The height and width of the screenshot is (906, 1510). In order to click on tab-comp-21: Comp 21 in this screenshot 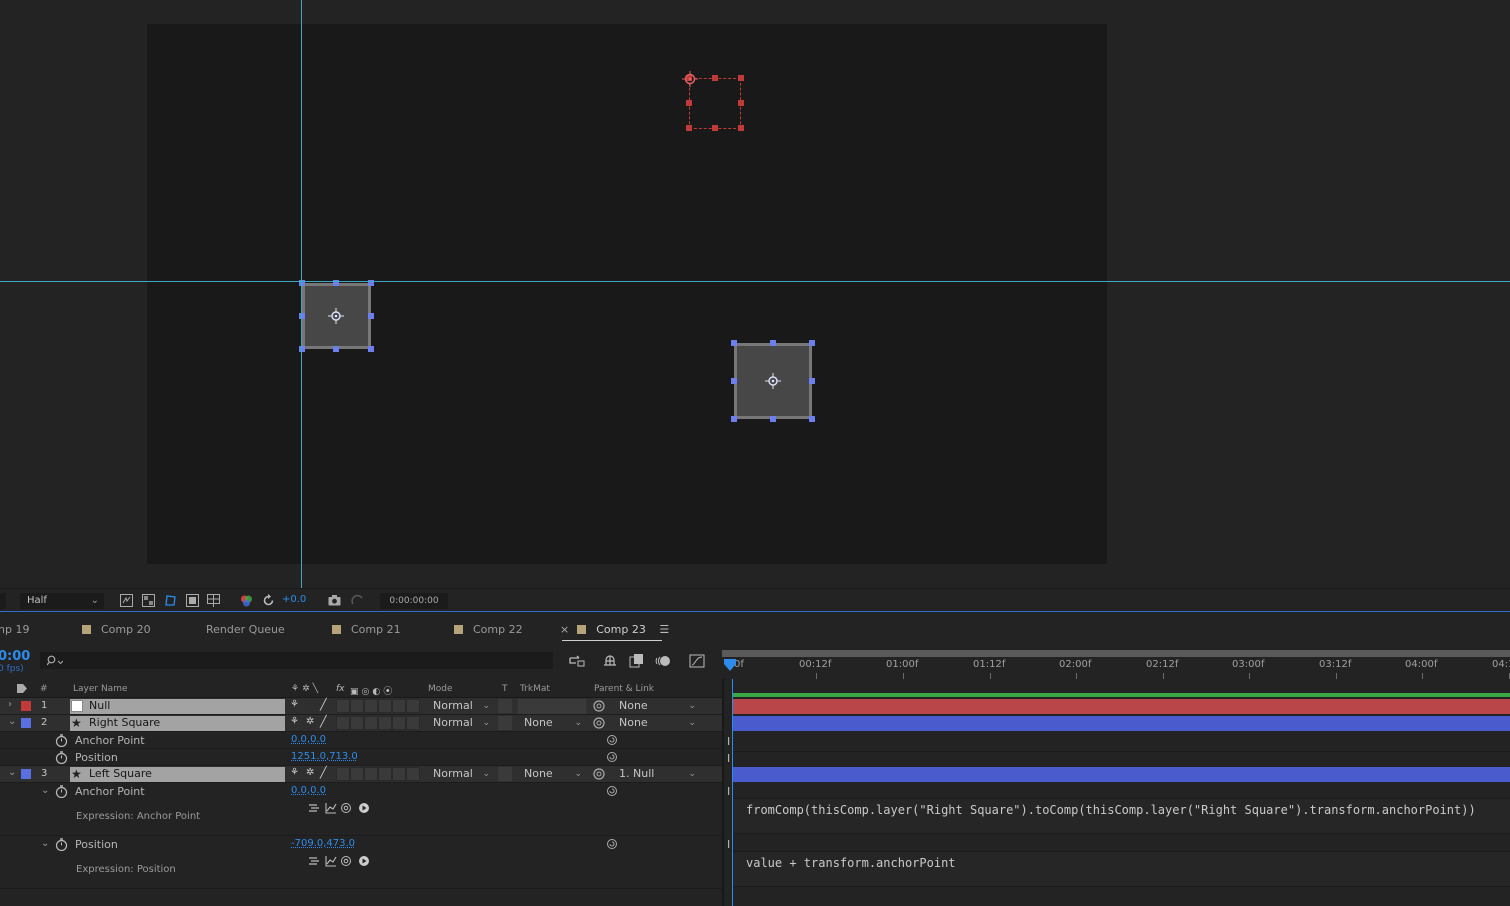, I will do `click(366, 631)`.